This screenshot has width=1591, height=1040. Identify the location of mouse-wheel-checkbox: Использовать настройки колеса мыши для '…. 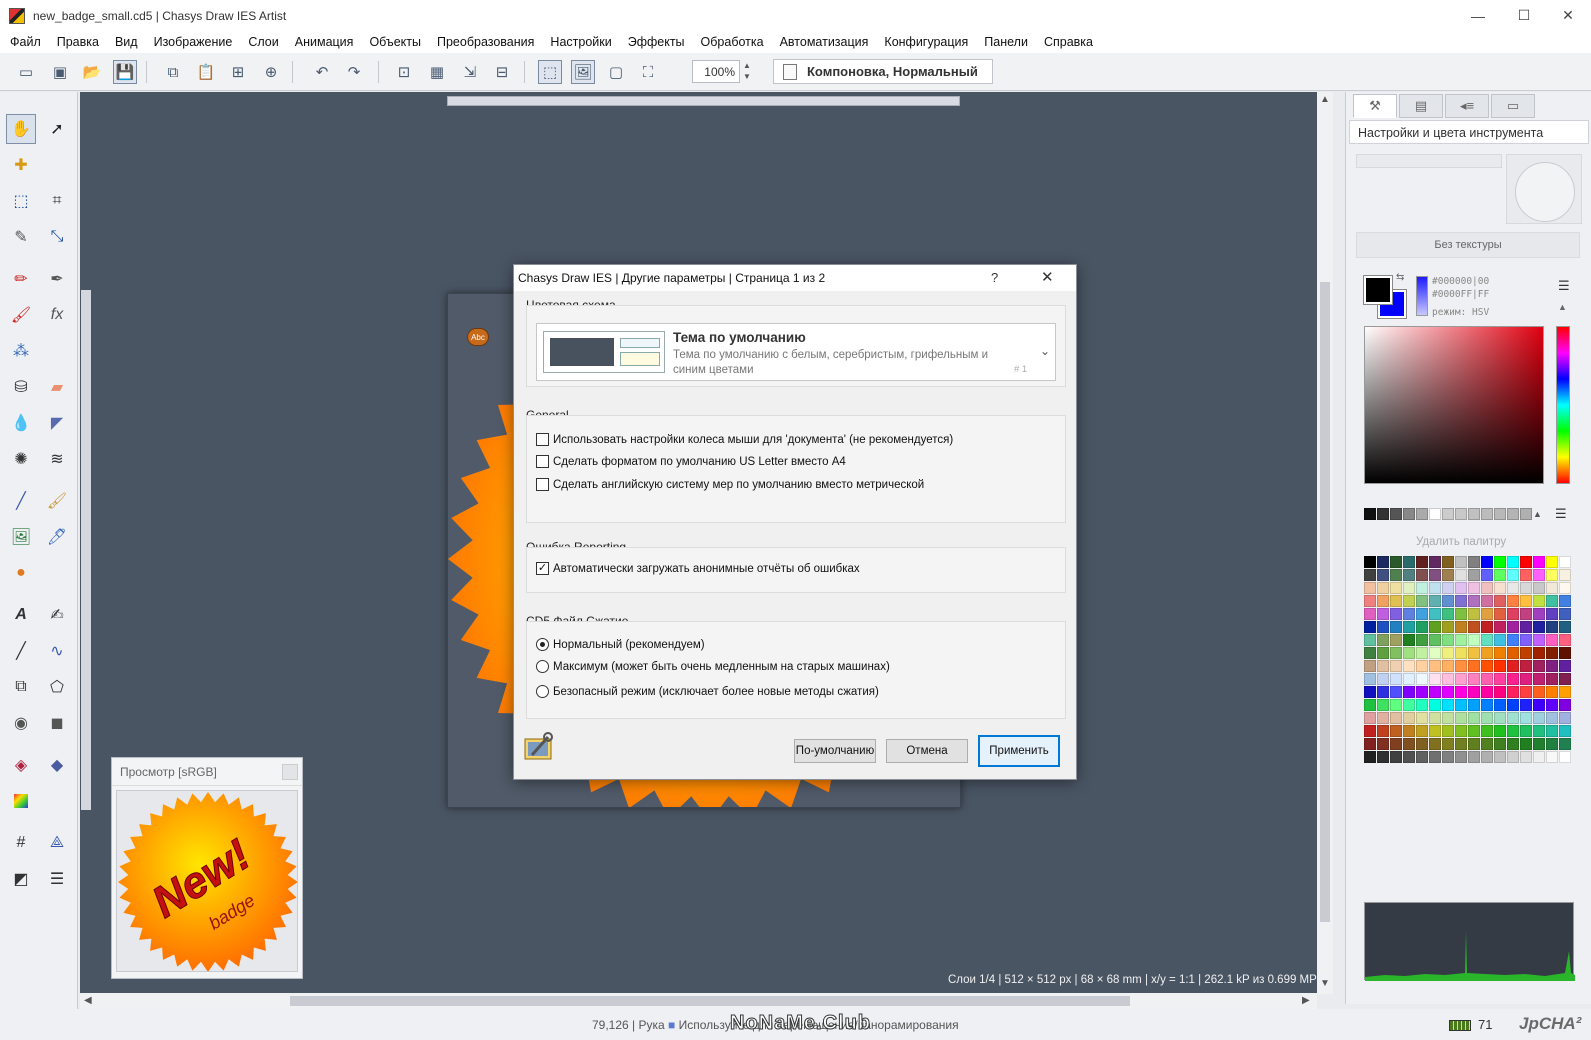
(744, 439).